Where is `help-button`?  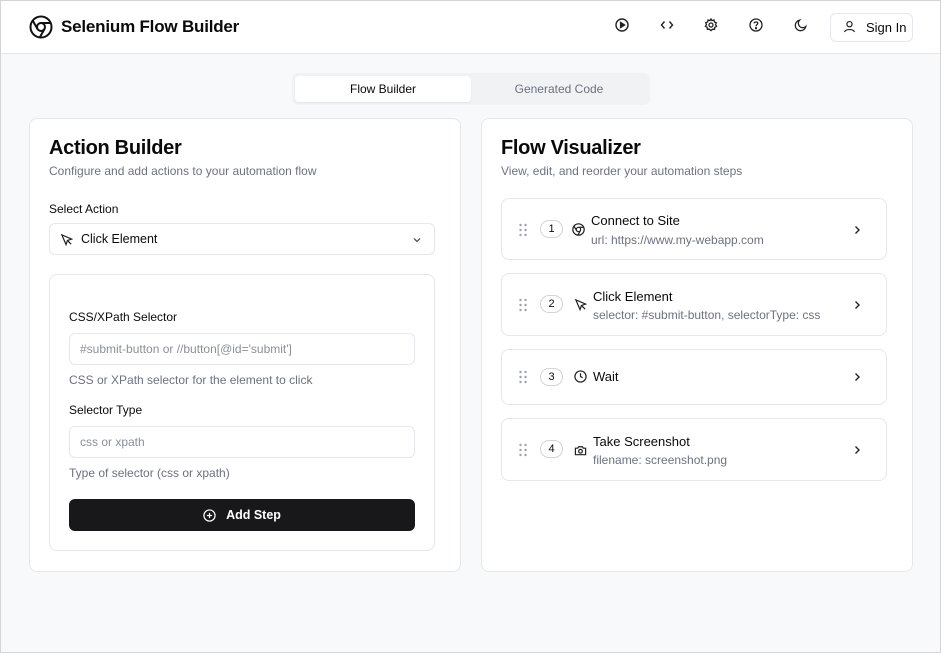 help-button is located at coordinates (756, 27).